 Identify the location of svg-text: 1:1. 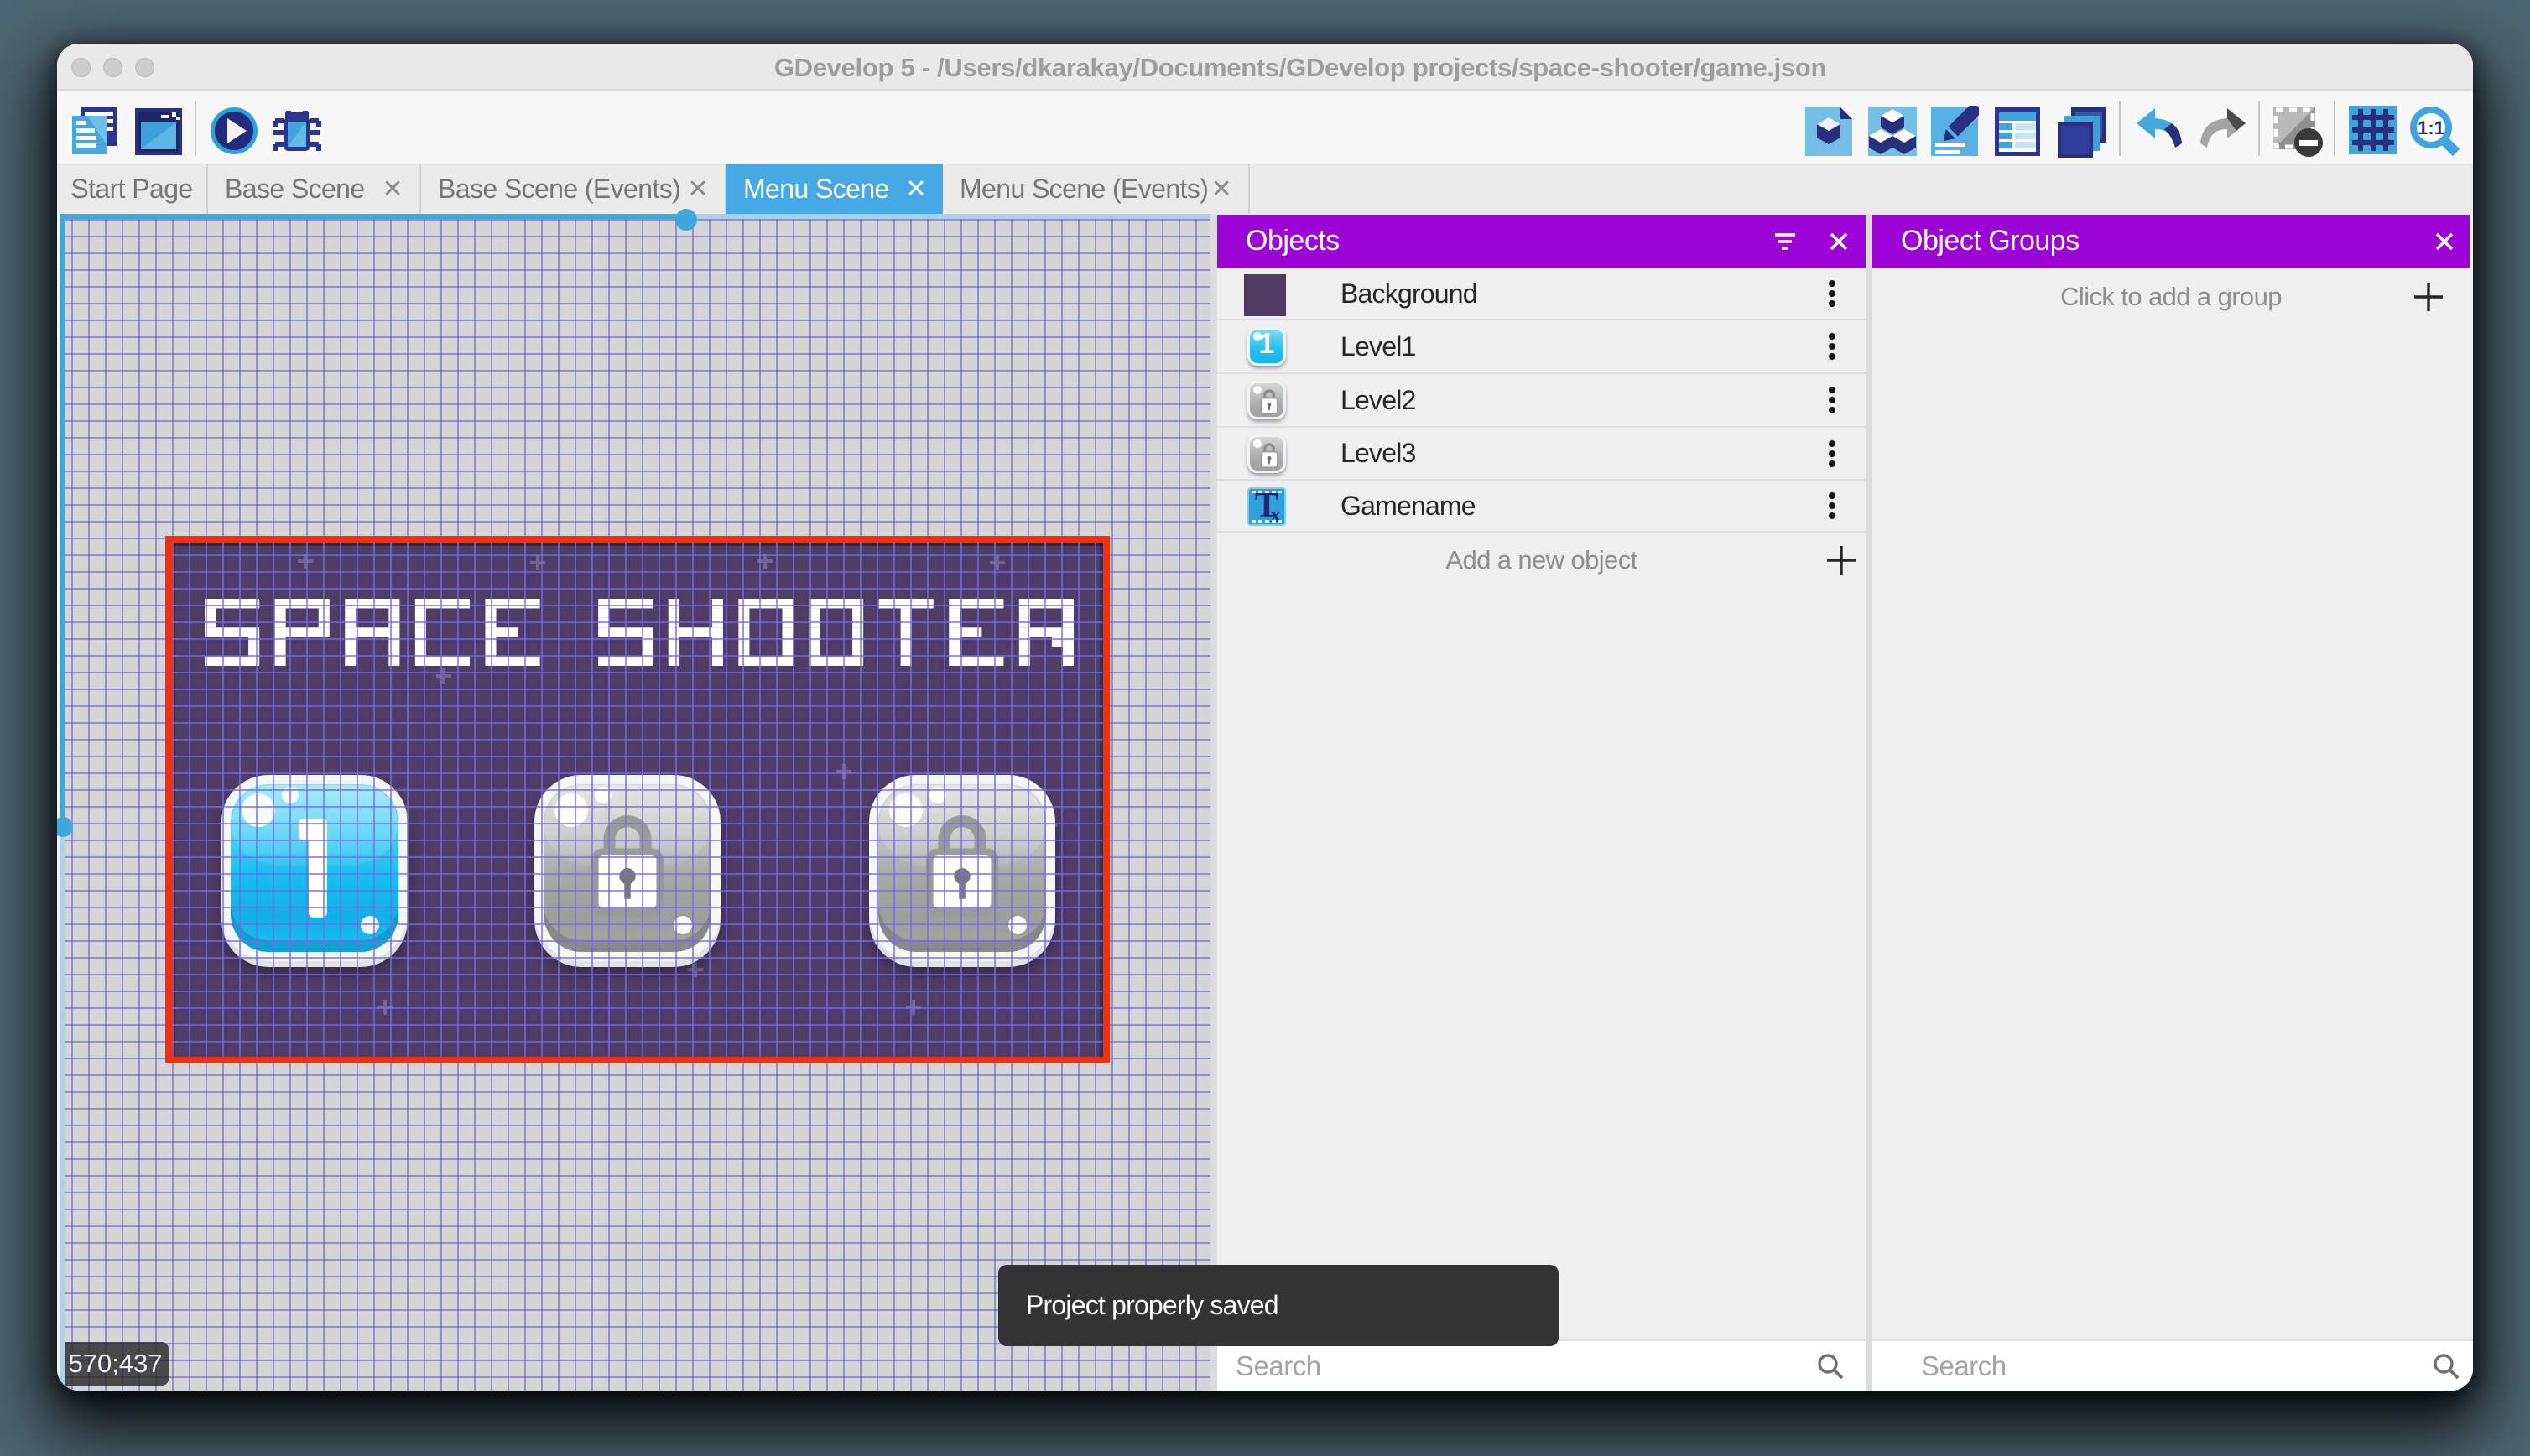
(2431, 128).